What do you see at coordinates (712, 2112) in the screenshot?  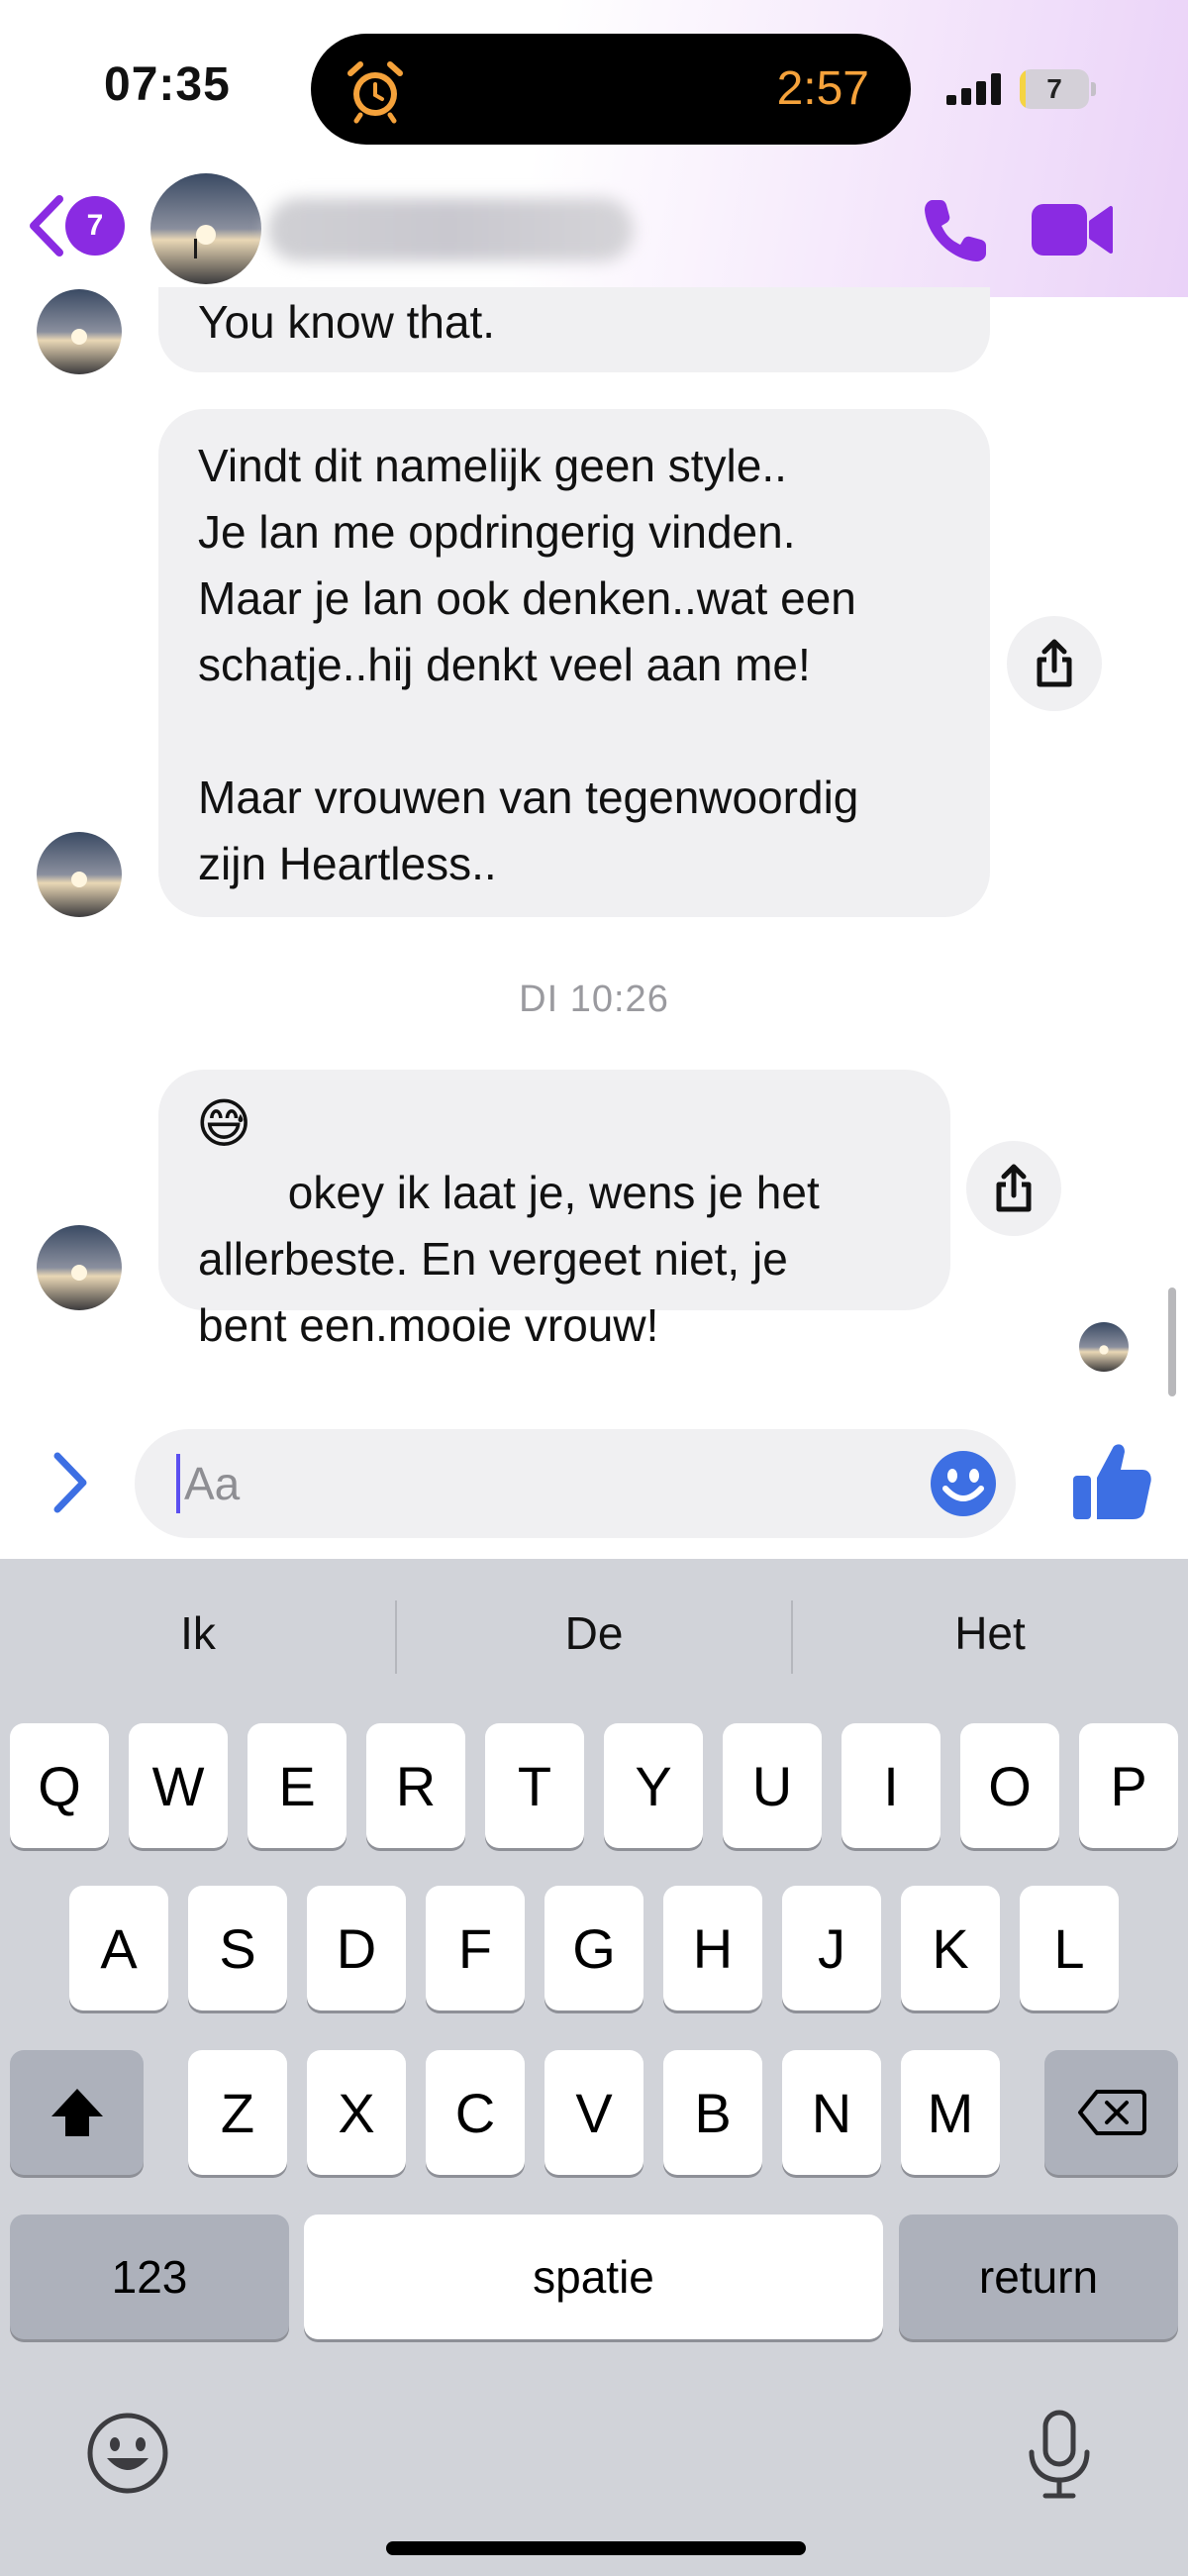 I see `key-b: B` at bounding box center [712, 2112].